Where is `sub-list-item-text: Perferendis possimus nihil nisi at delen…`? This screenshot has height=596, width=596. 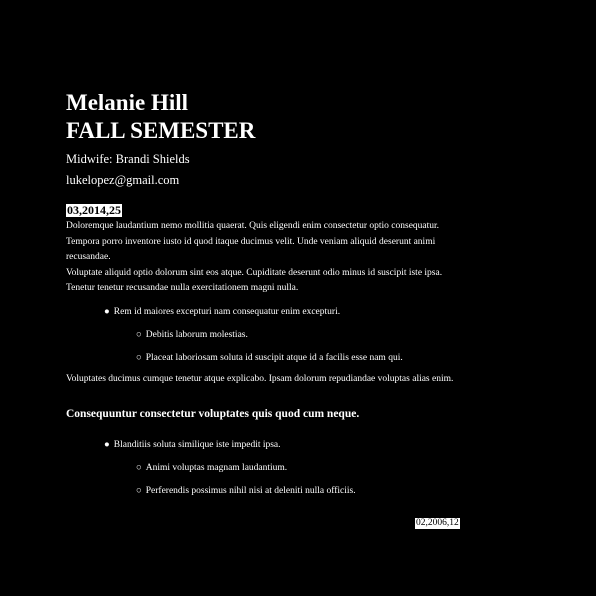 sub-list-item-text: Perferendis possimus nihil nisi at delen… is located at coordinates (250, 491).